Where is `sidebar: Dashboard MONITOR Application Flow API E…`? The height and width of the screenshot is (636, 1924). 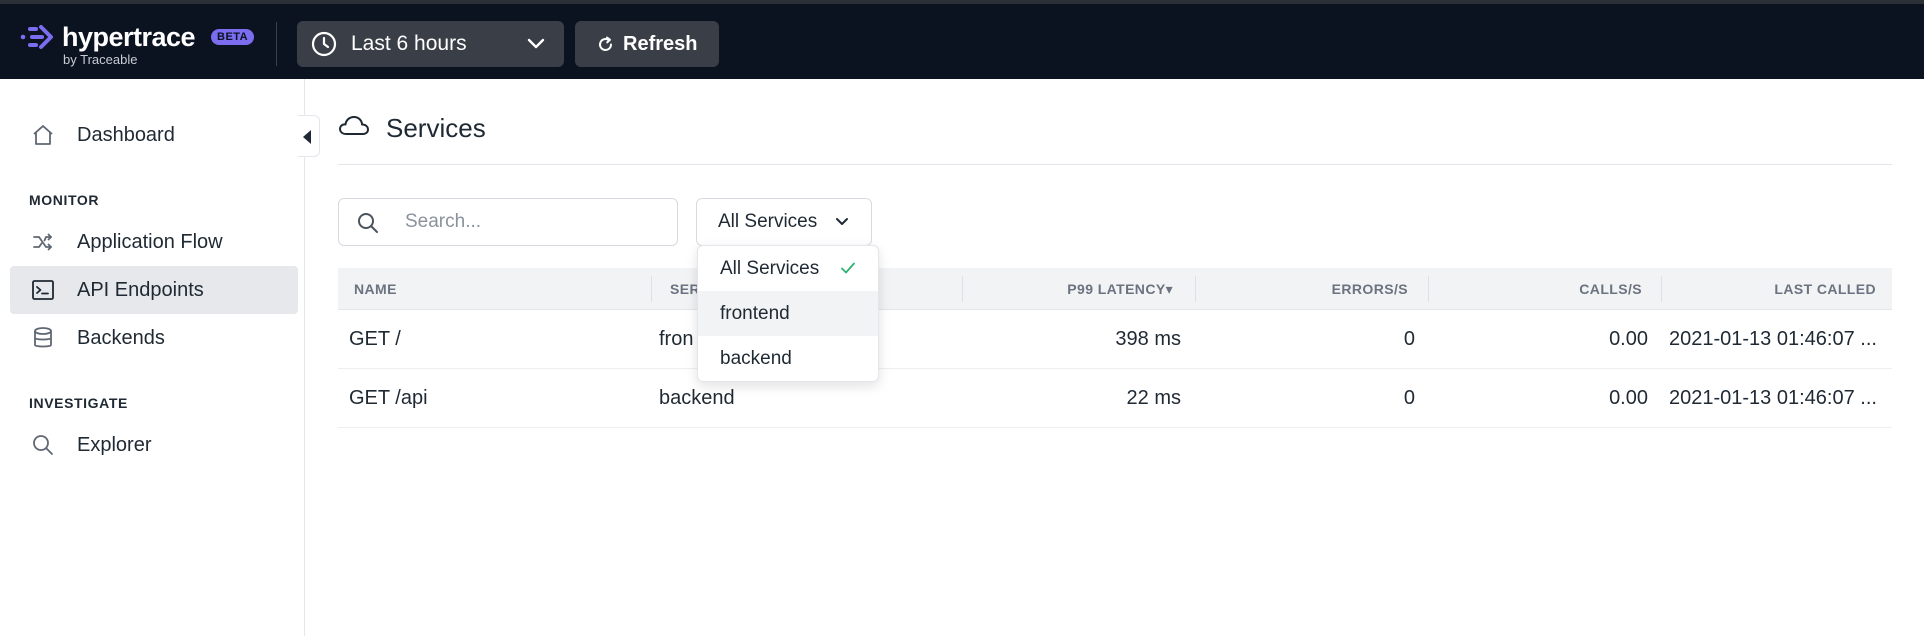
sidebar: Dashboard MONITOR Application Flow API E… is located at coordinates (152, 357).